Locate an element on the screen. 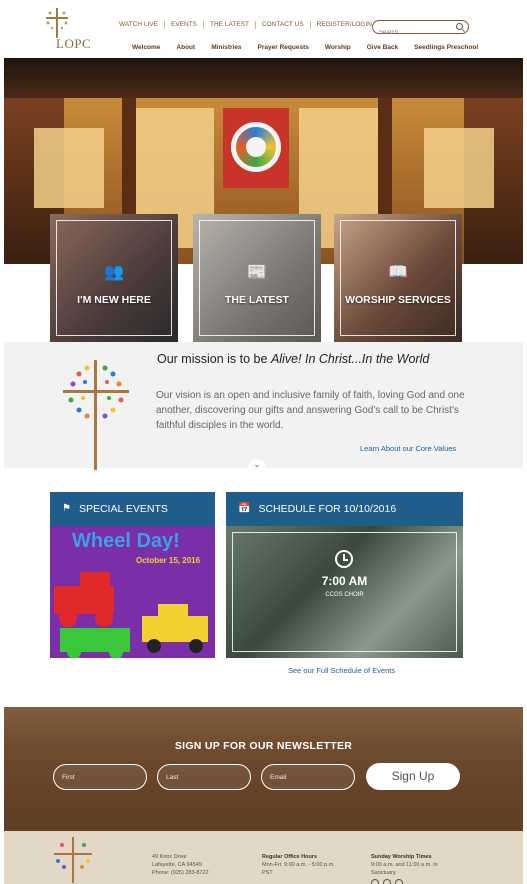 This screenshot has height=884, width=527. address-line: 49 Knox Drive is located at coordinates (169, 857).